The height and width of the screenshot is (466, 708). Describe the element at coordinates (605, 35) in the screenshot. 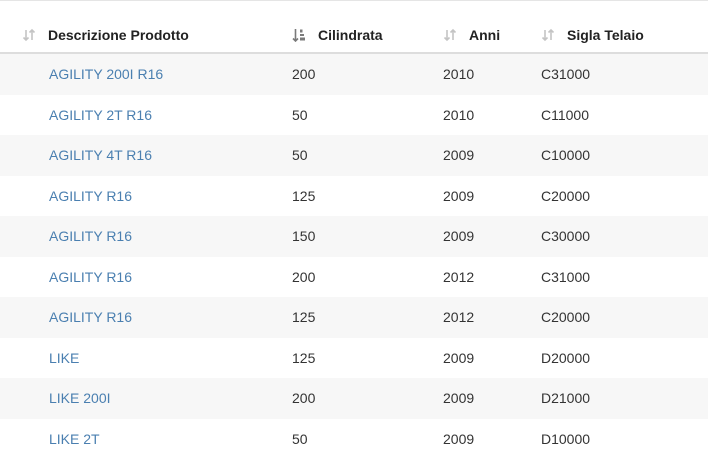

I see `column-label: Sigla Telaio` at that location.